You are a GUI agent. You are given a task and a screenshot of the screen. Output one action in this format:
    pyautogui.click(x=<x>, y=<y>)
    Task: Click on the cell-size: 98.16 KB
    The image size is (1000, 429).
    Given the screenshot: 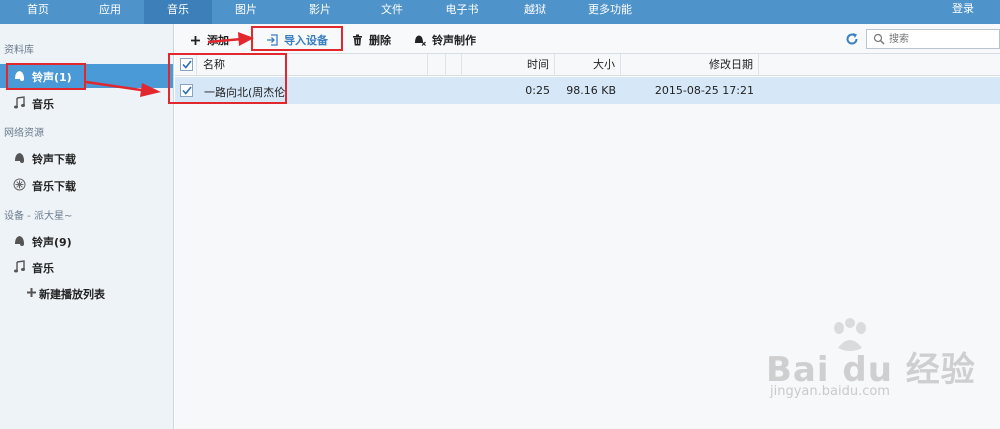 What is the action you would take?
    pyautogui.click(x=591, y=90)
    